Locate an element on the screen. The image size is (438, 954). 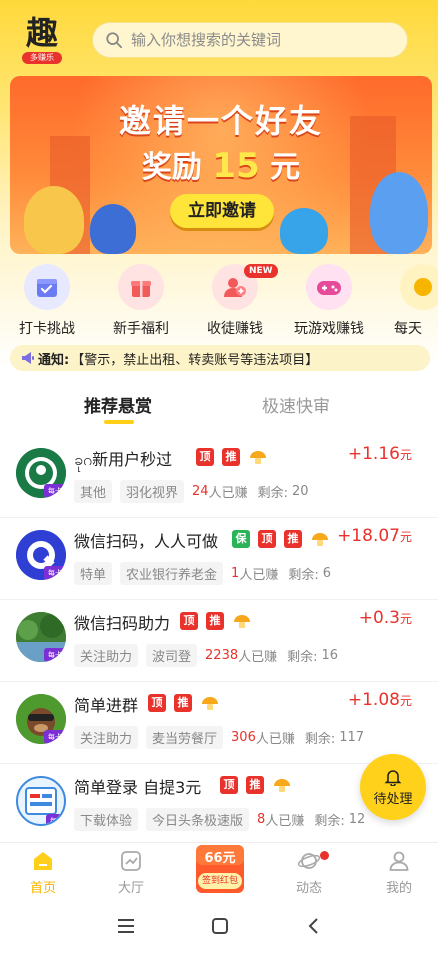
task-title: 微信扫码助力 is located at coordinates (122, 623).